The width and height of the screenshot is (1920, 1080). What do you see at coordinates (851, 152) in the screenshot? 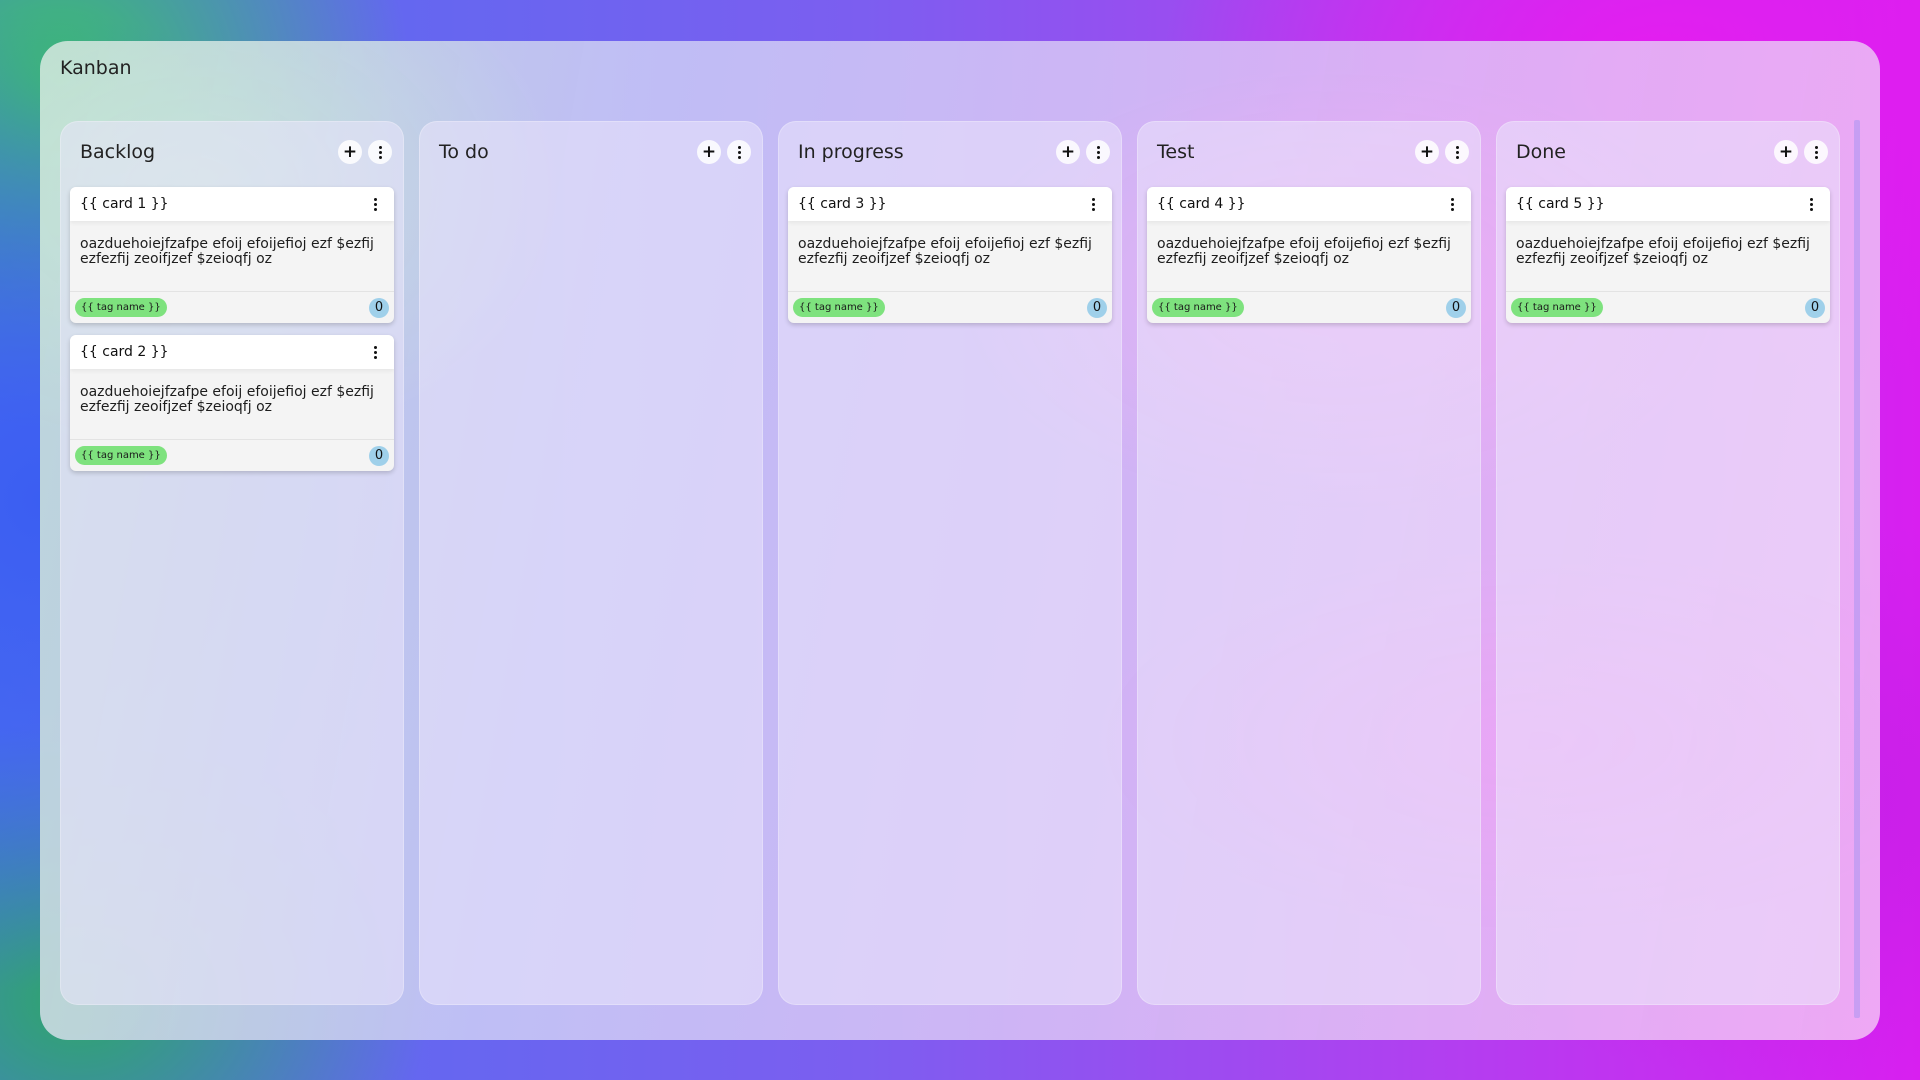
I see `column-title: In progress` at bounding box center [851, 152].